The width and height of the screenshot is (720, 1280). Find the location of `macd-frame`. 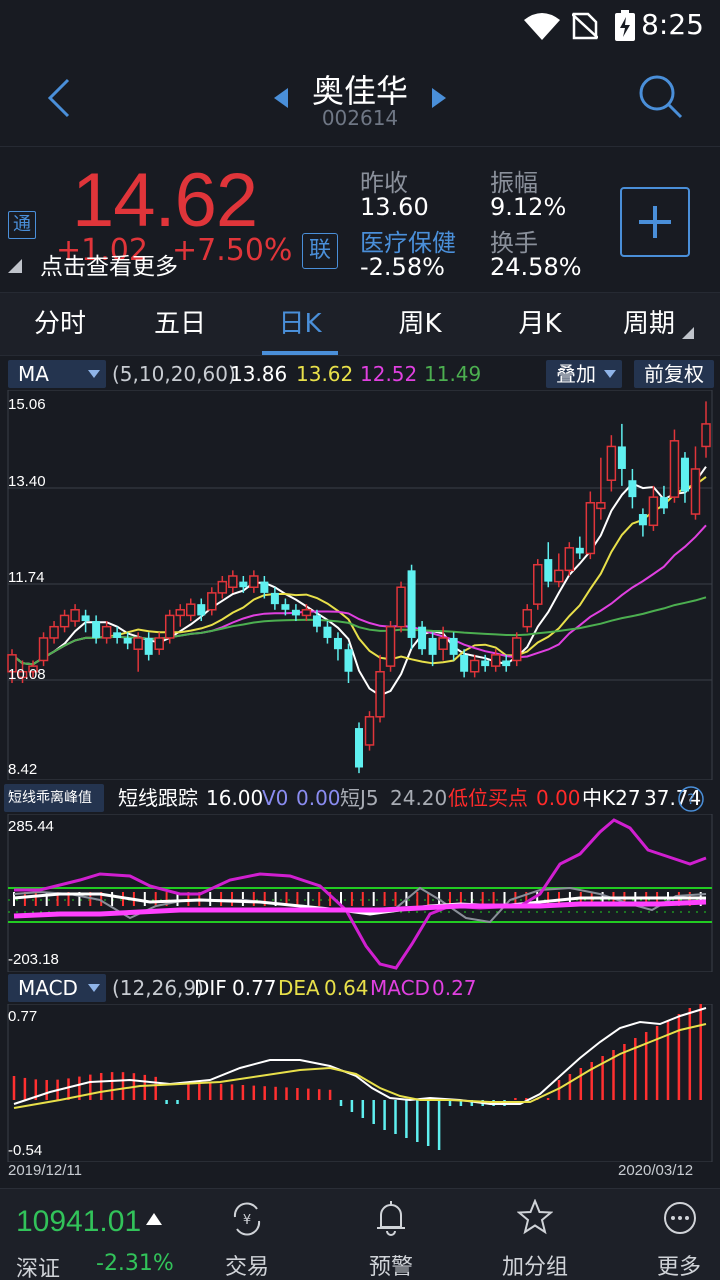

macd-frame is located at coordinates (360, 1083).